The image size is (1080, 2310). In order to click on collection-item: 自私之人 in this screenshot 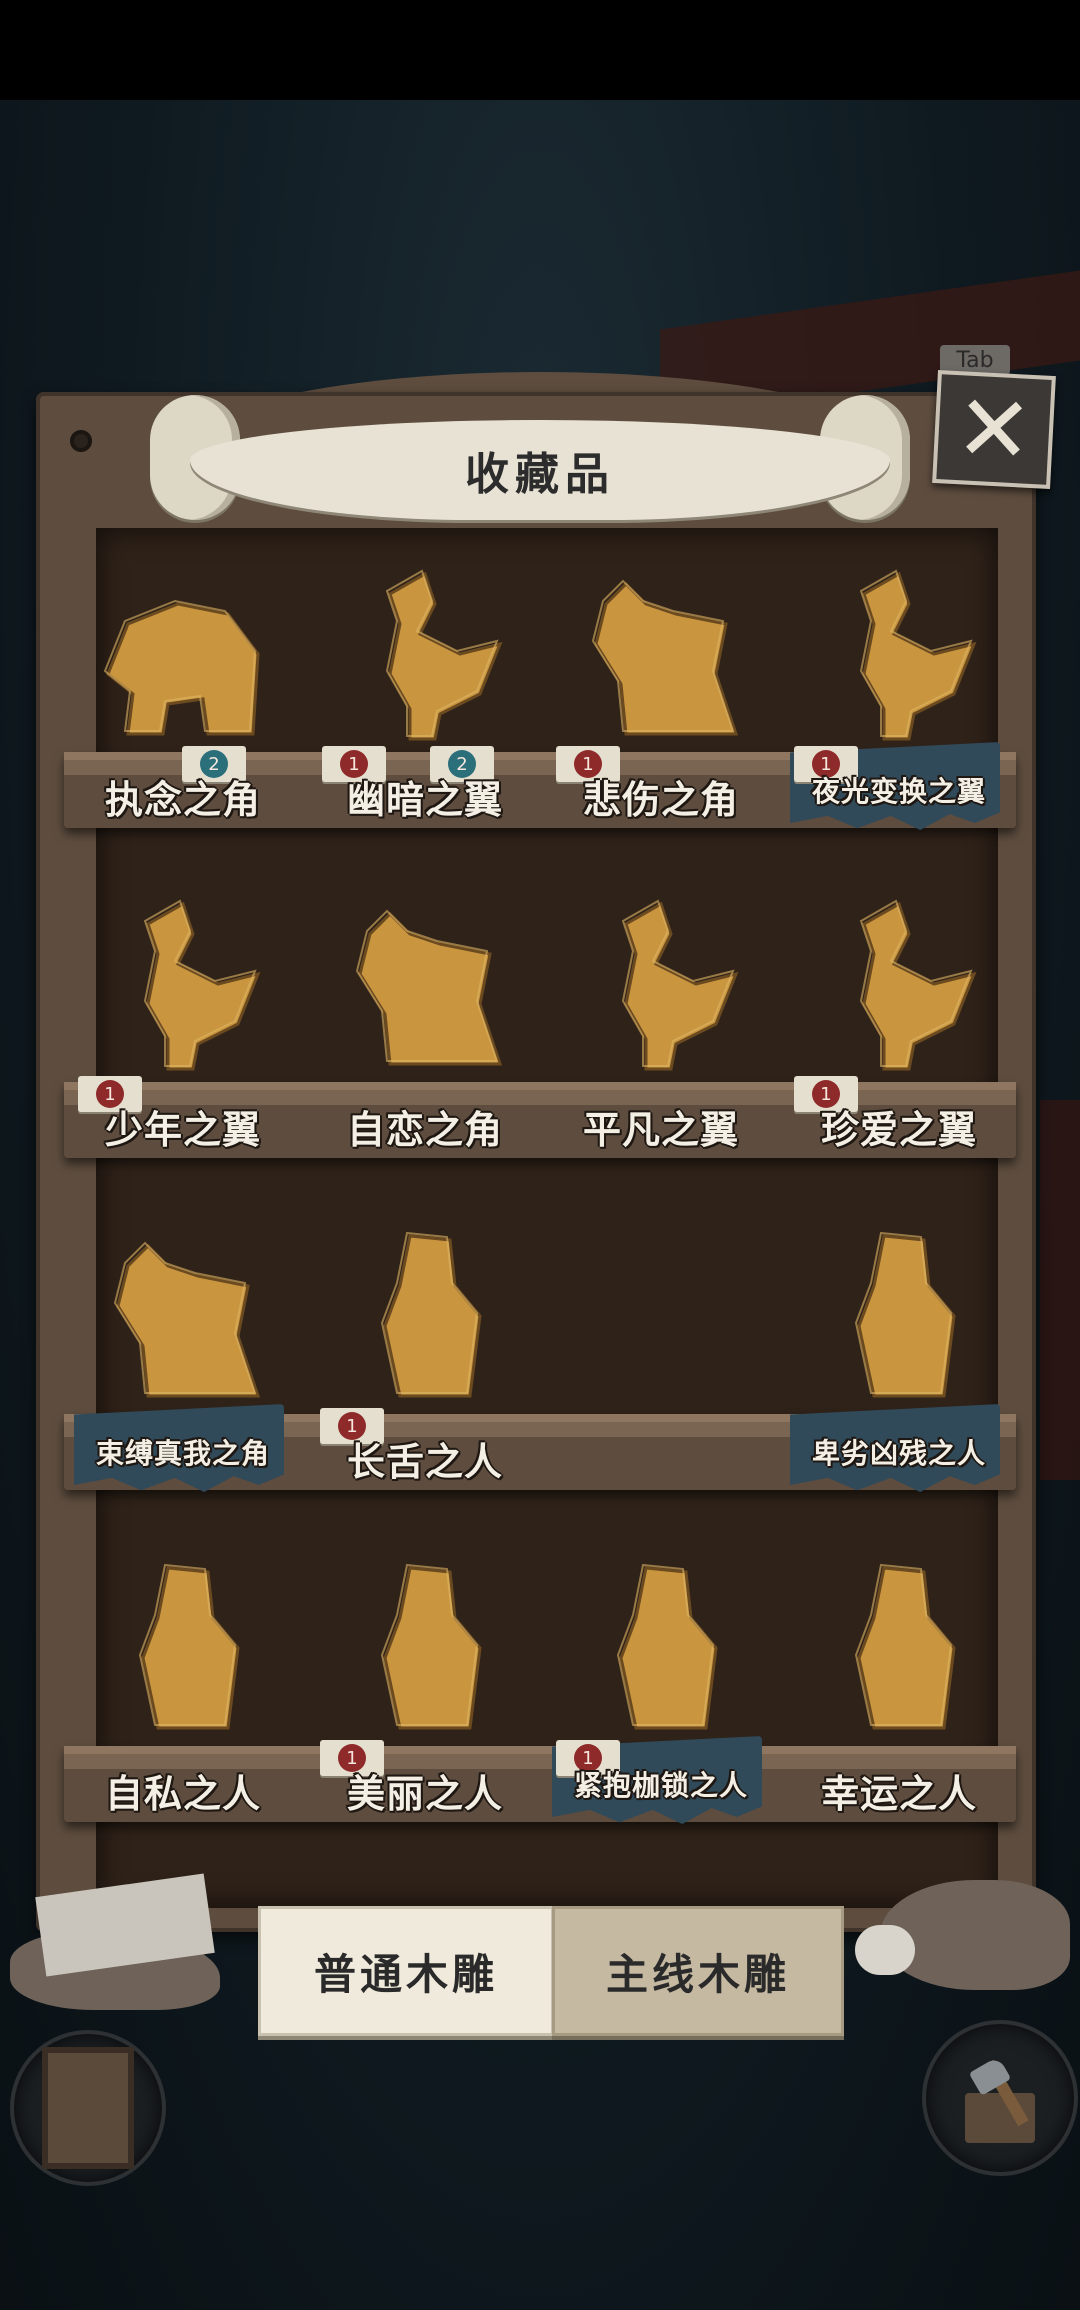, I will do `click(183, 1689)`.